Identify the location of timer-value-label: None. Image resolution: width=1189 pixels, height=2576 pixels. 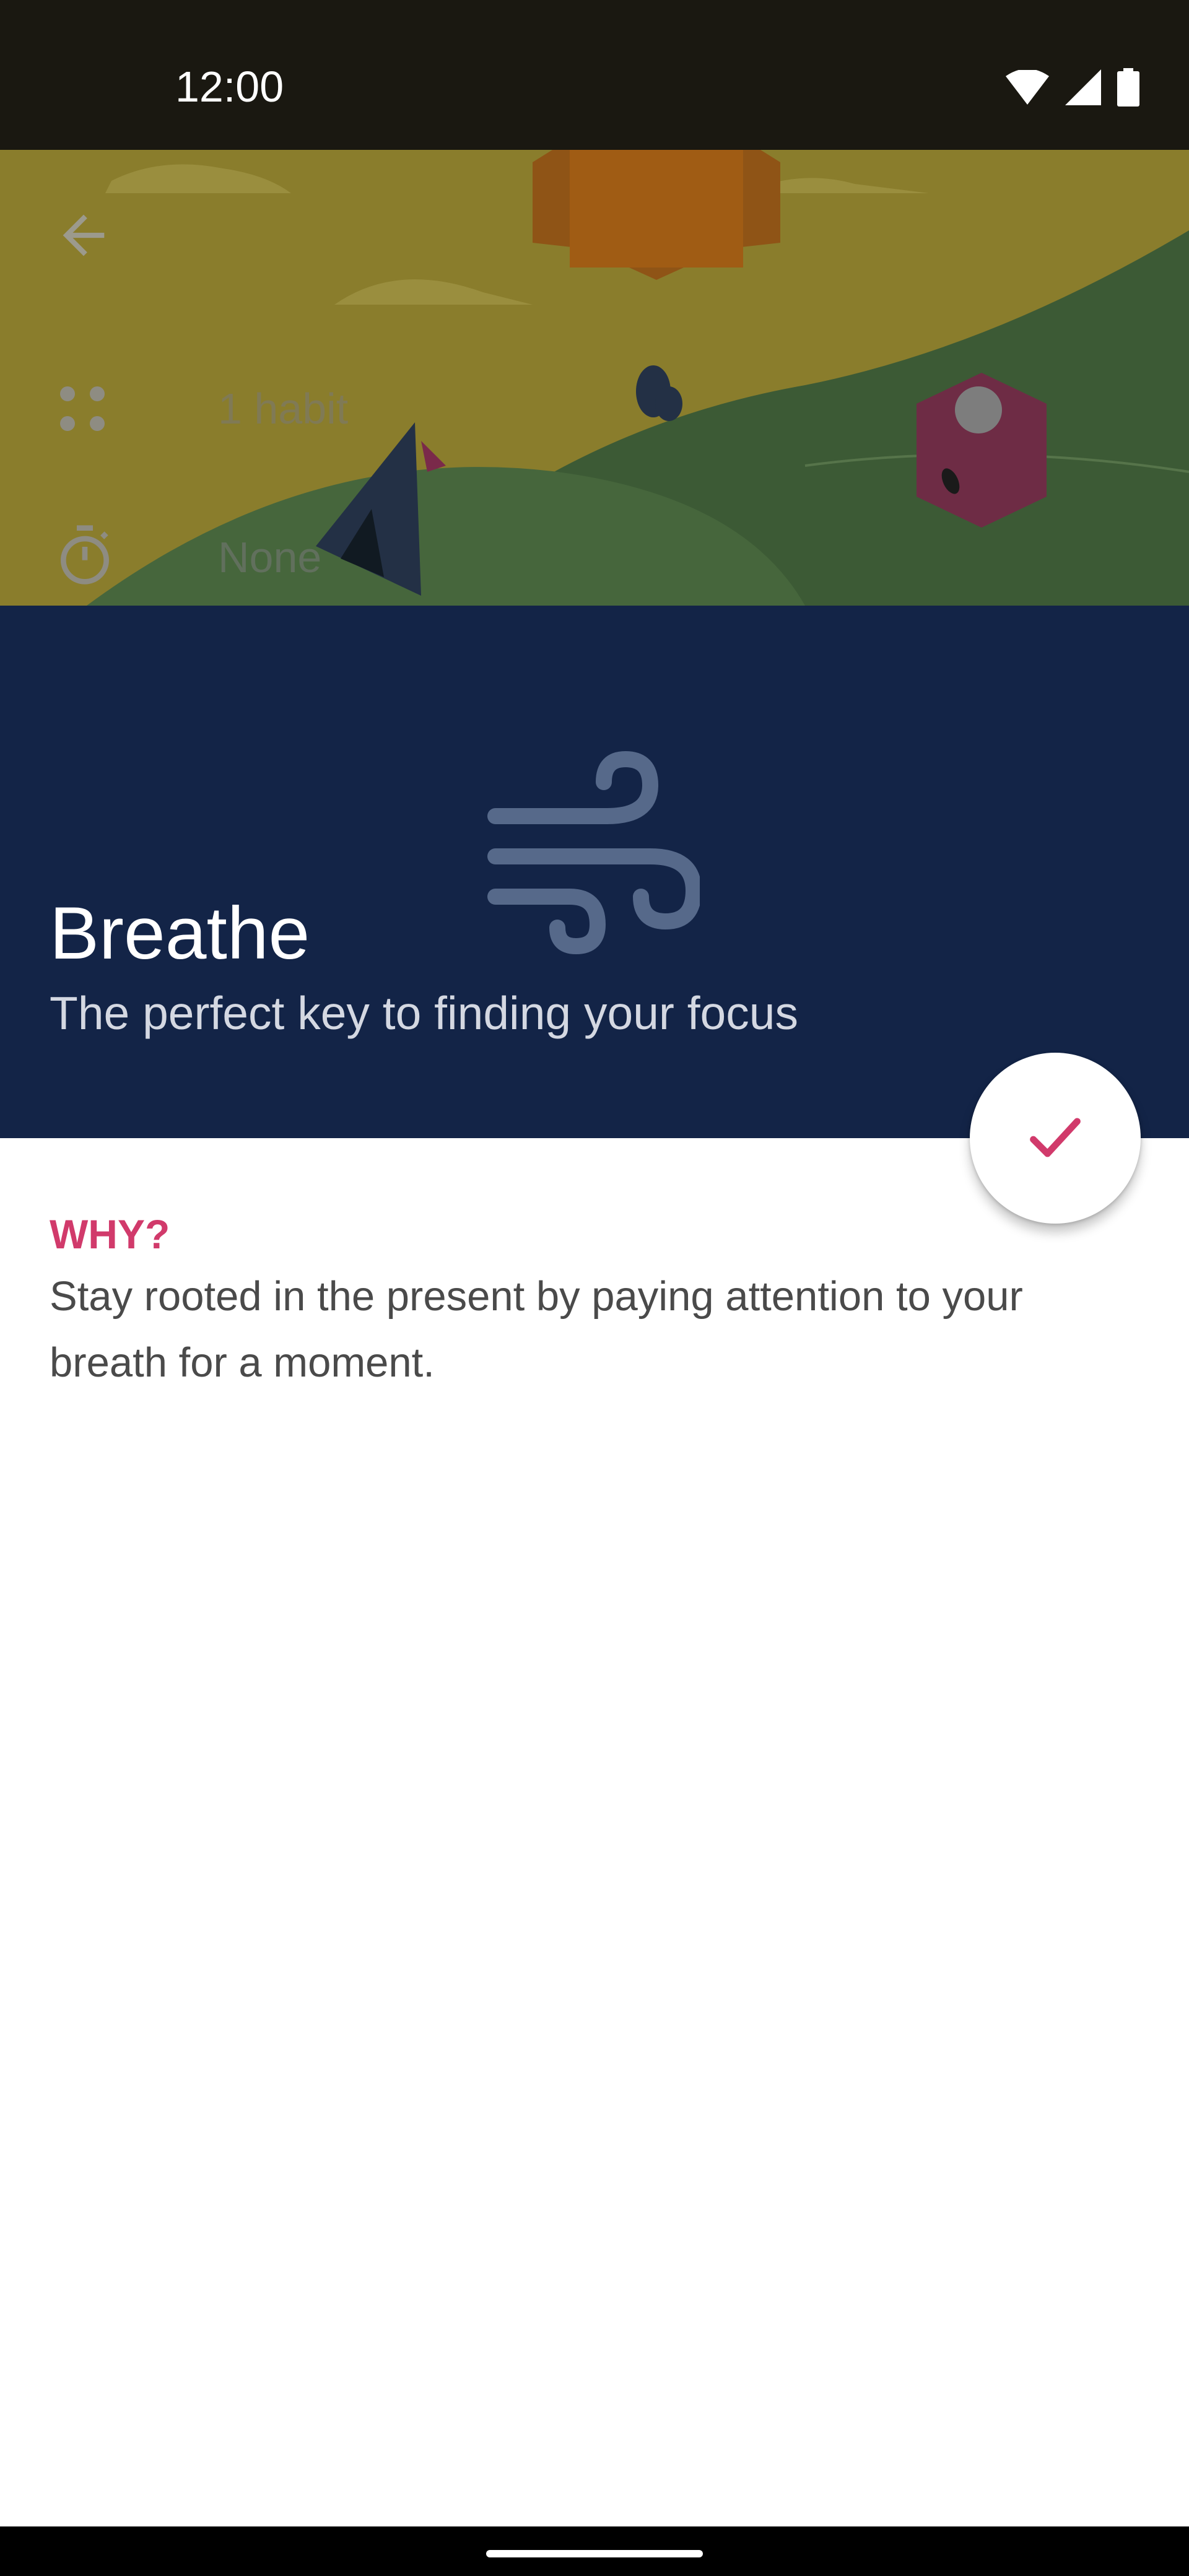
(270, 557).